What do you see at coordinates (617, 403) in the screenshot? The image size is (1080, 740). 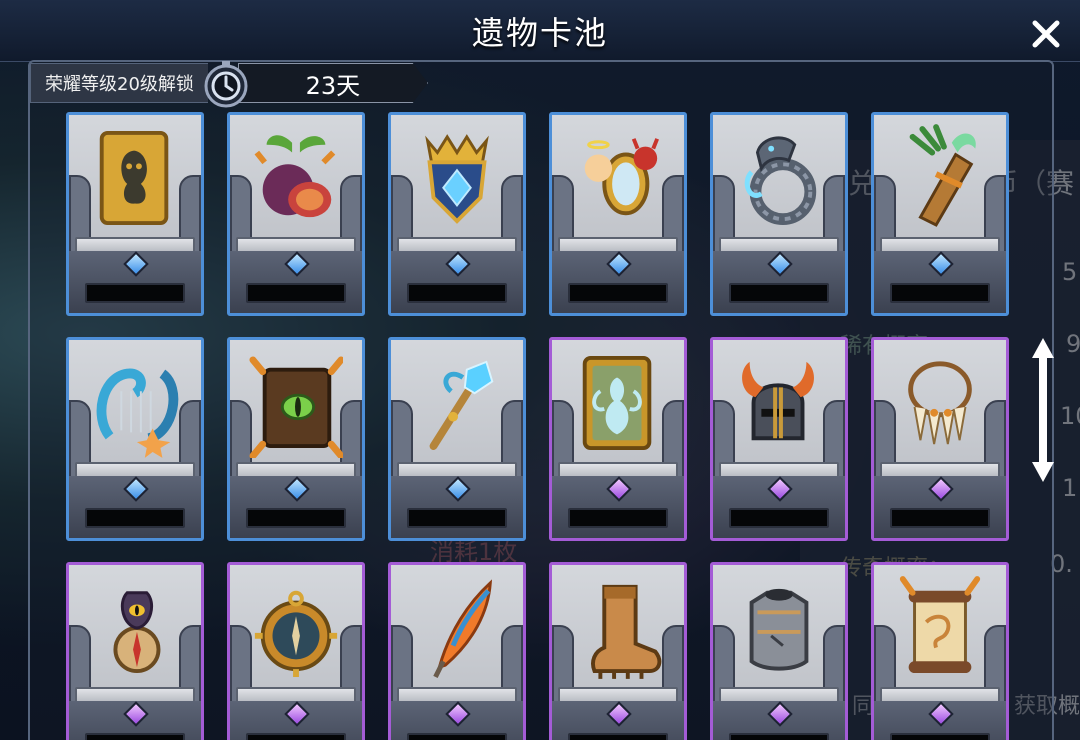 I see `spirit-tarot-card-icon` at bounding box center [617, 403].